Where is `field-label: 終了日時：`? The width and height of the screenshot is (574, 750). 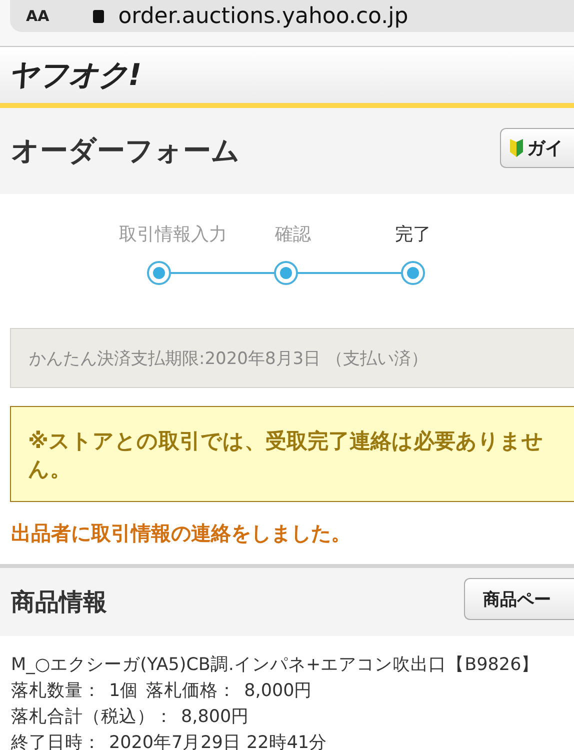 field-label: 終了日時： is located at coordinates (56, 741).